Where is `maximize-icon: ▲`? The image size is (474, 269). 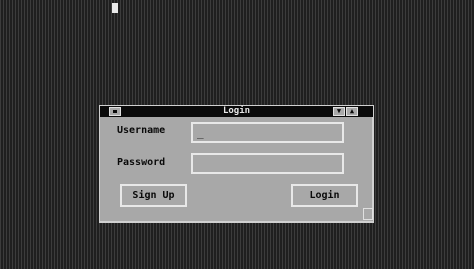 maximize-icon: ▲ is located at coordinates (352, 111).